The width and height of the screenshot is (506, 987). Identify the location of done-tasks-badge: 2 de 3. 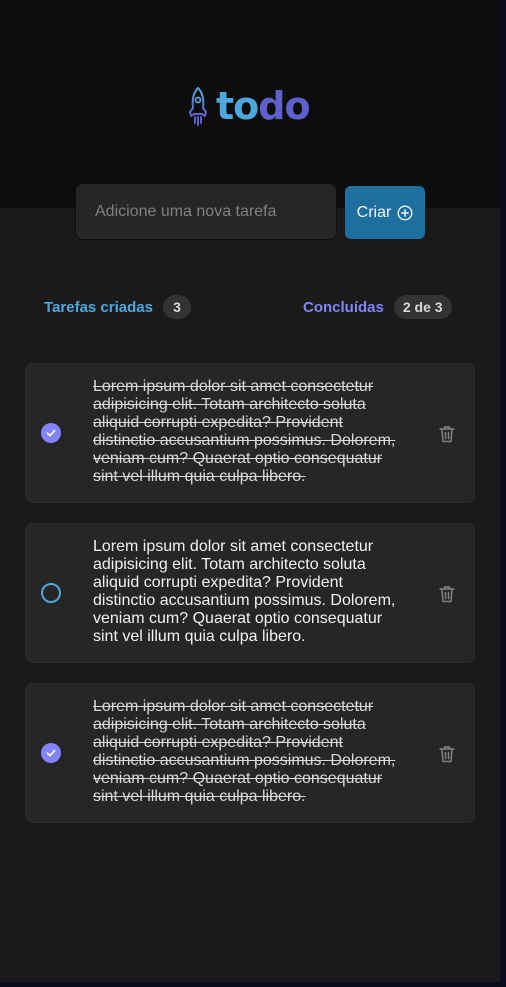
(422, 307).